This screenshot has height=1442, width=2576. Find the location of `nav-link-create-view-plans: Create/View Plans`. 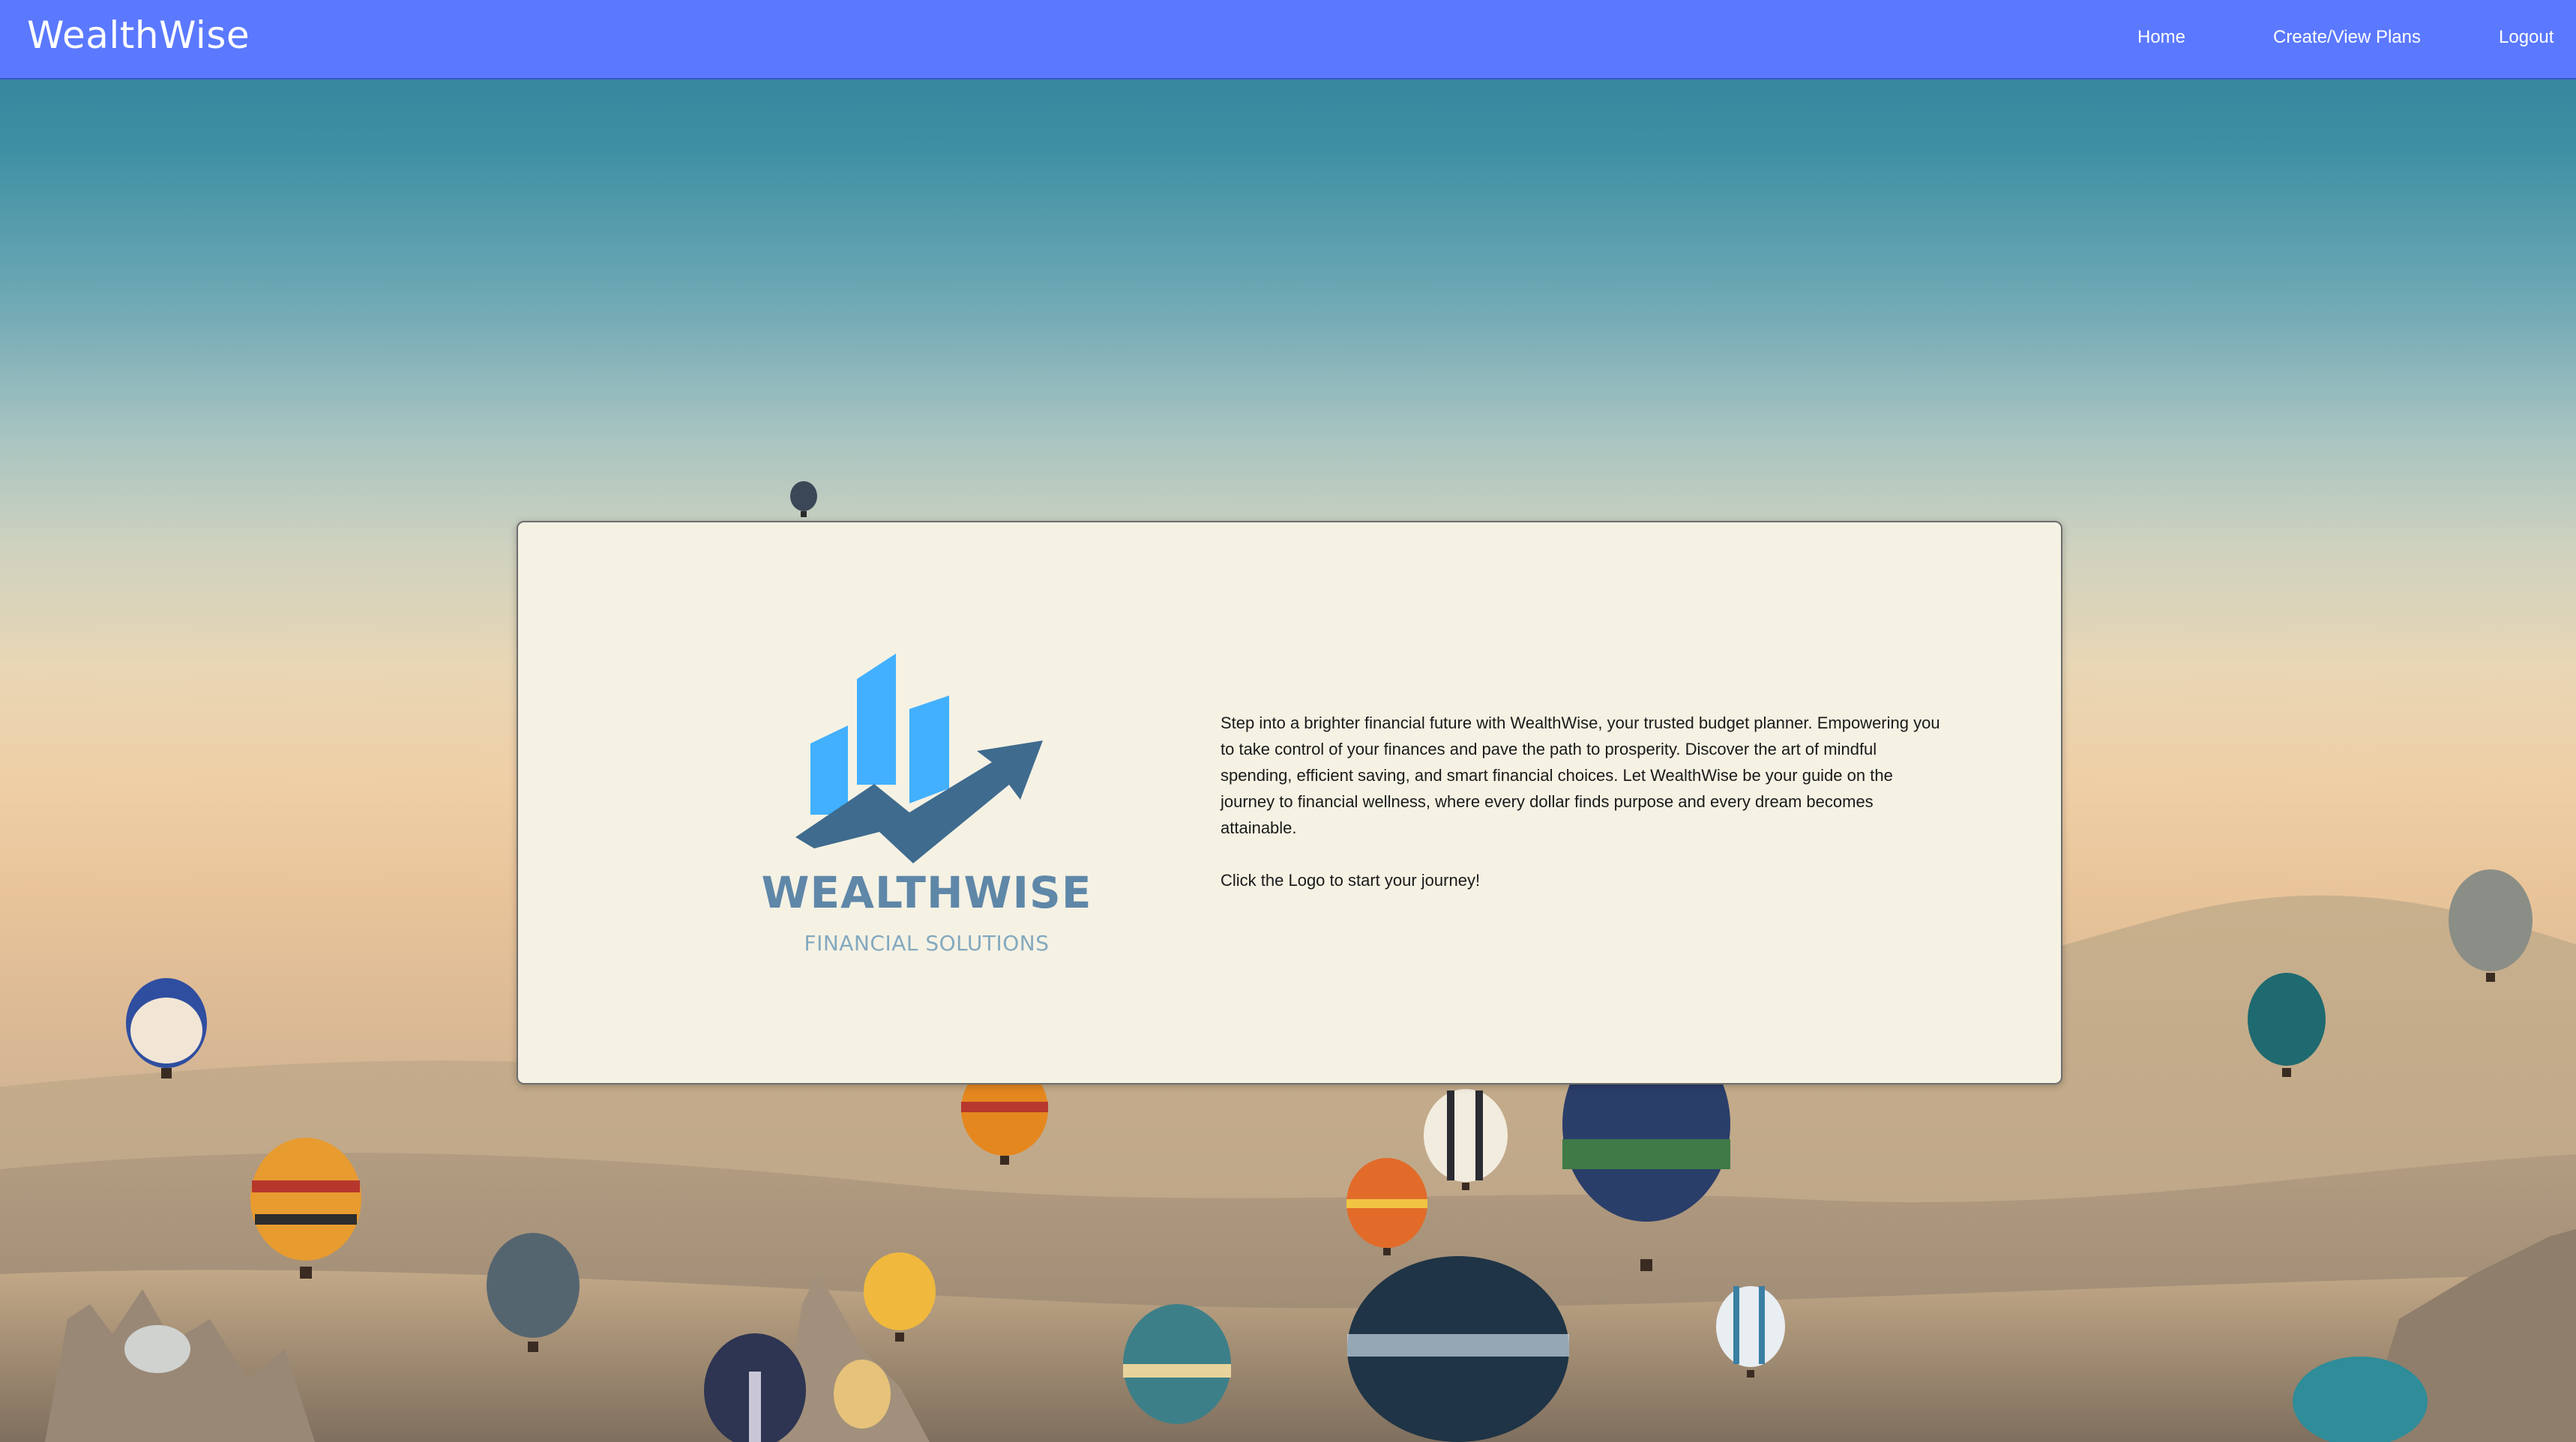

nav-link-create-view-plans: Create/View Plans is located at coordinates (2347, 38).